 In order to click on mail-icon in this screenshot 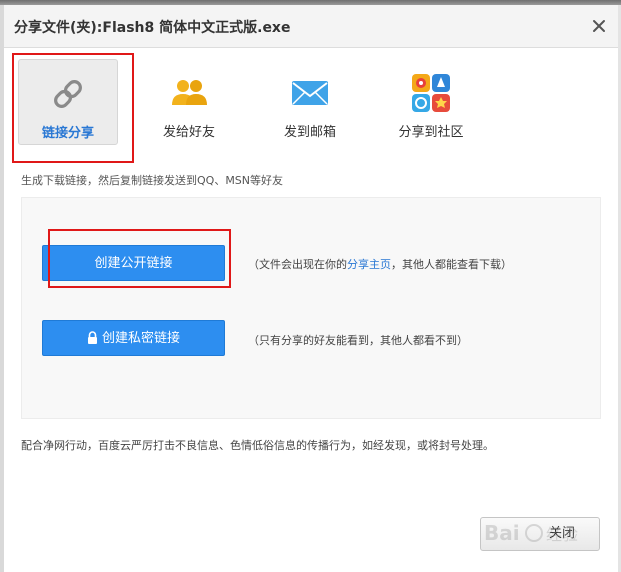, I will do `click(310, 93)`.